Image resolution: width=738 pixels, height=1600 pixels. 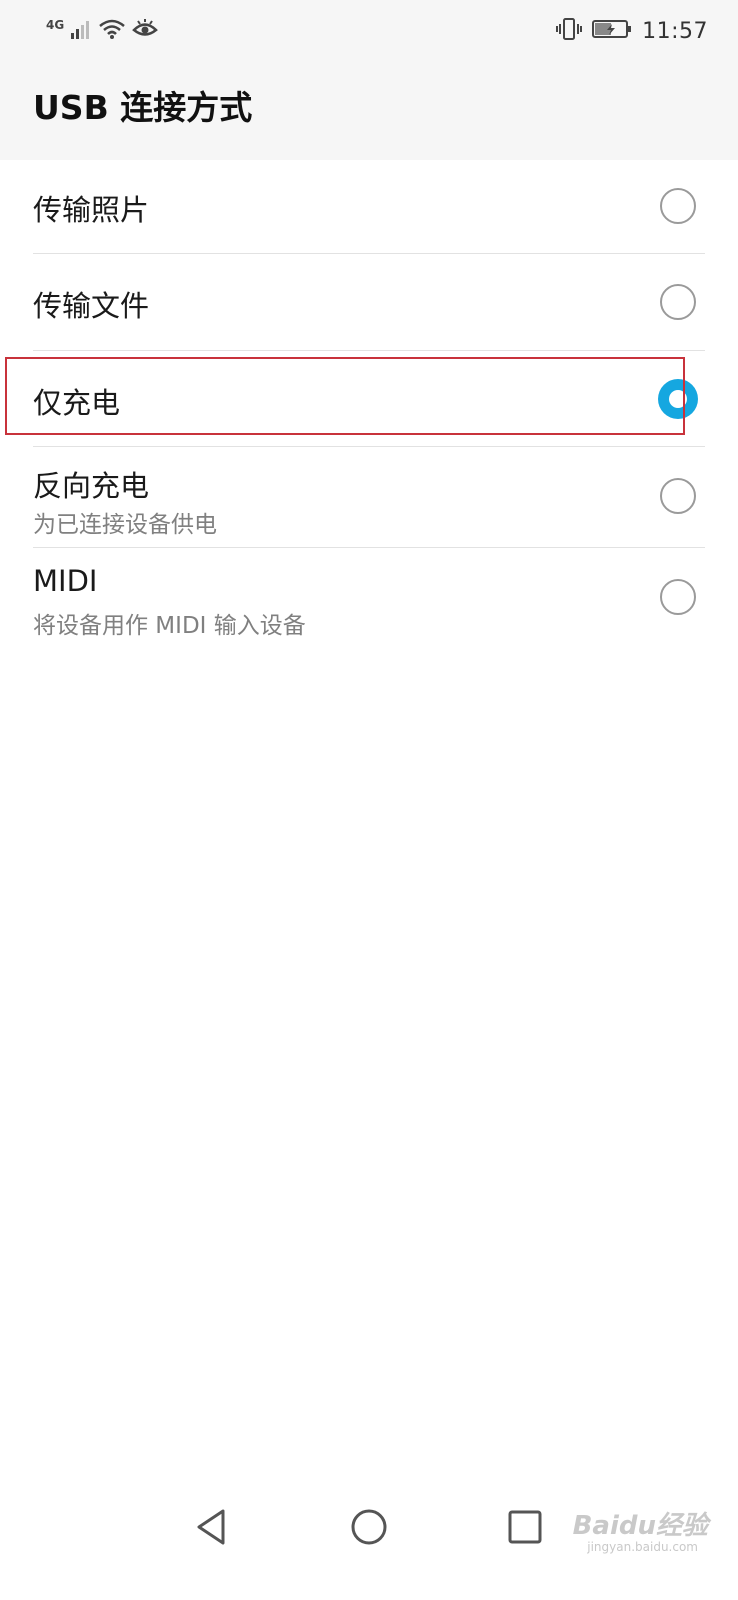 What do you see at coordinates (640, 1526) in the screenshot?
I see `watermark: Baidu经验` at bounding box center [640, 1526].